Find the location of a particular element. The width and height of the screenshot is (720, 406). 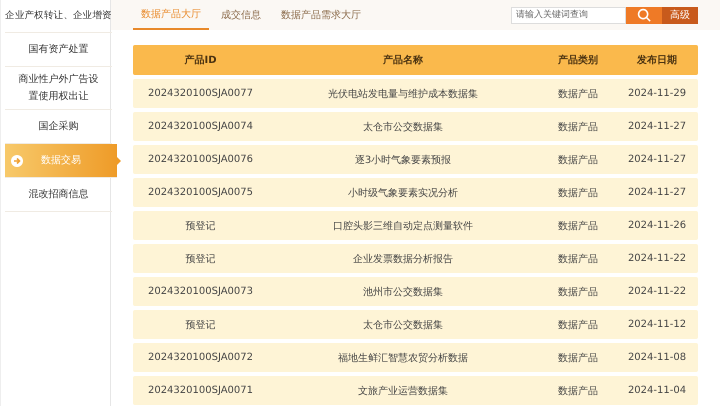

table-row: 2024320100SJA0074 太仓市公交数据集 数据产品 2024-11-27 is located at coordinates (415, 126).